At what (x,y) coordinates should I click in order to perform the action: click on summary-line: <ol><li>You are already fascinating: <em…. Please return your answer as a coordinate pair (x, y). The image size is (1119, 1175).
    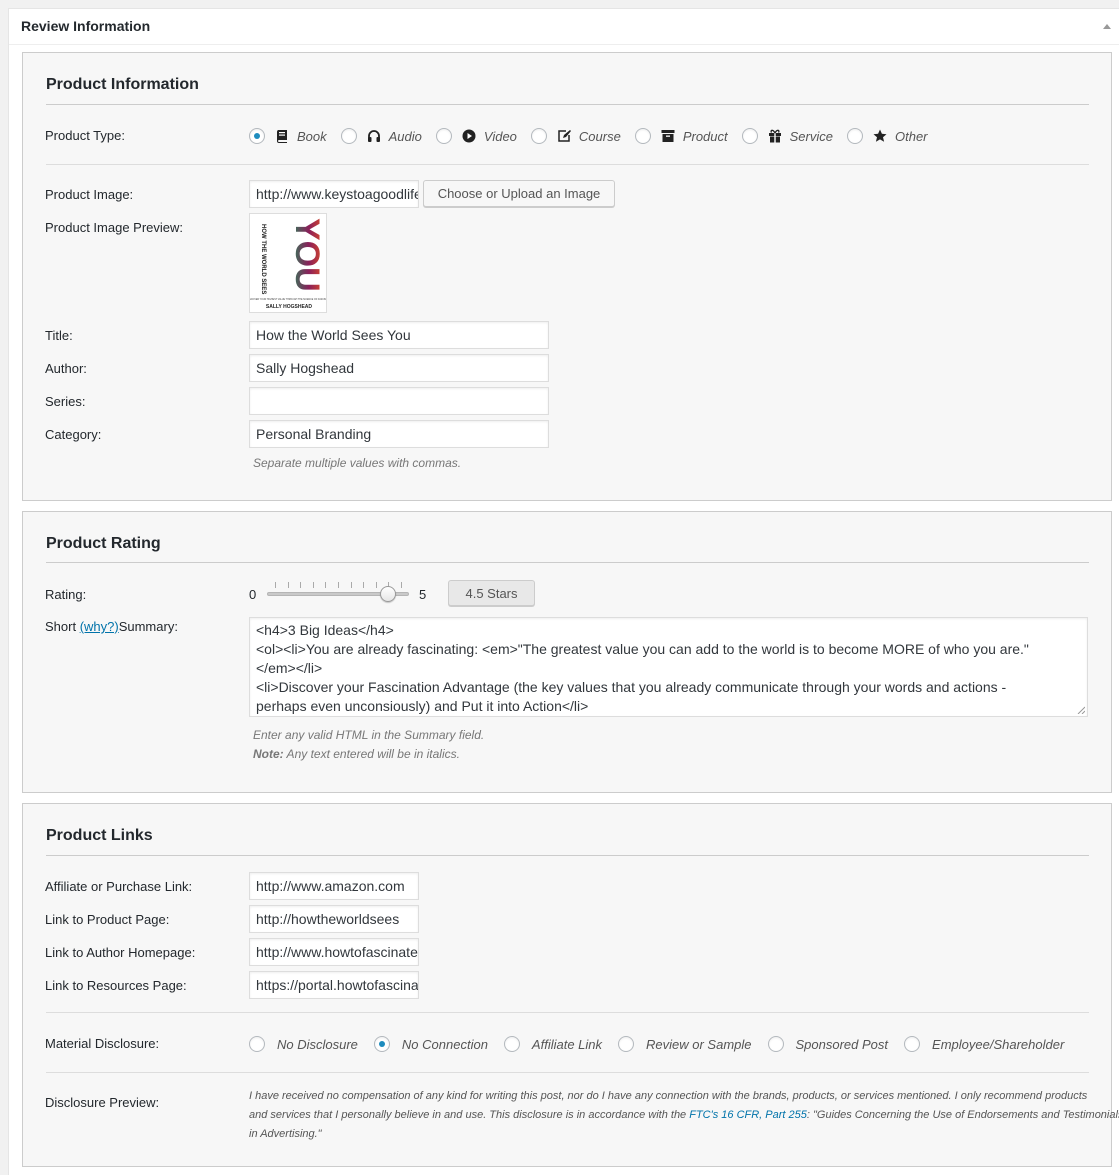
    Looking at the image, I should click on (642, 649).